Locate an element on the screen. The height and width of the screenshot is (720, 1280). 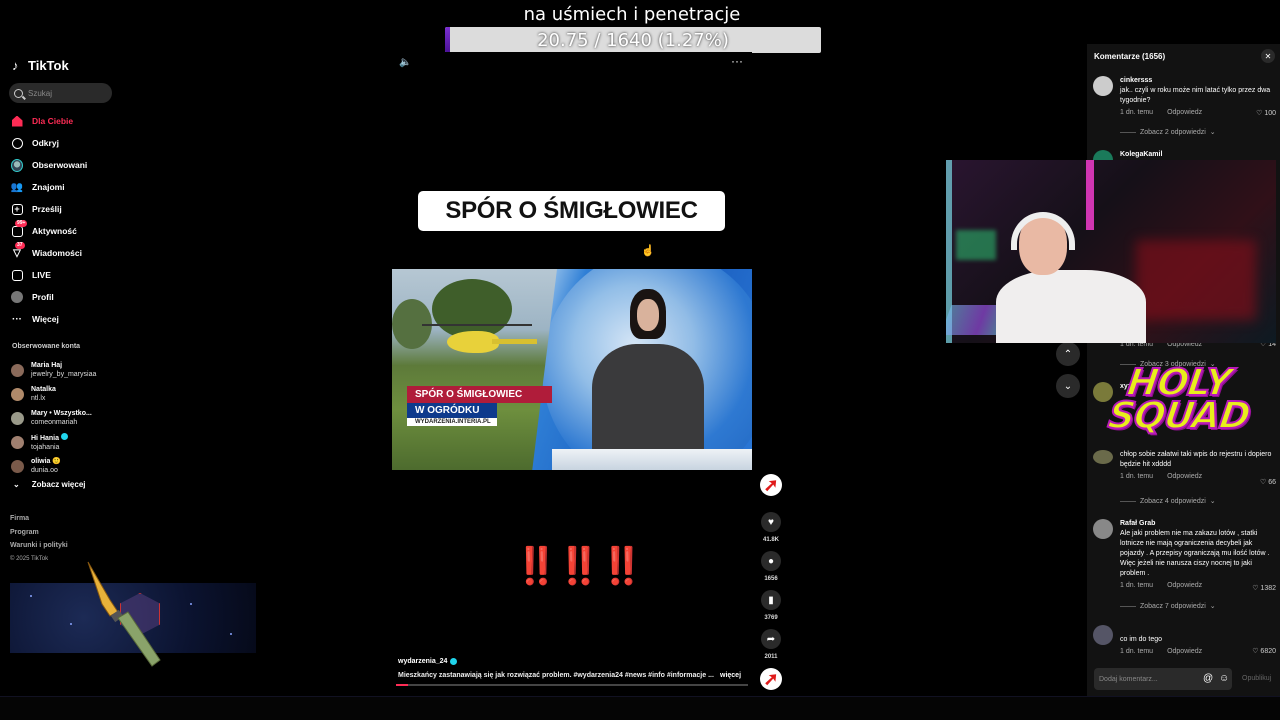
taskbar is located at coordinates (640, 708).